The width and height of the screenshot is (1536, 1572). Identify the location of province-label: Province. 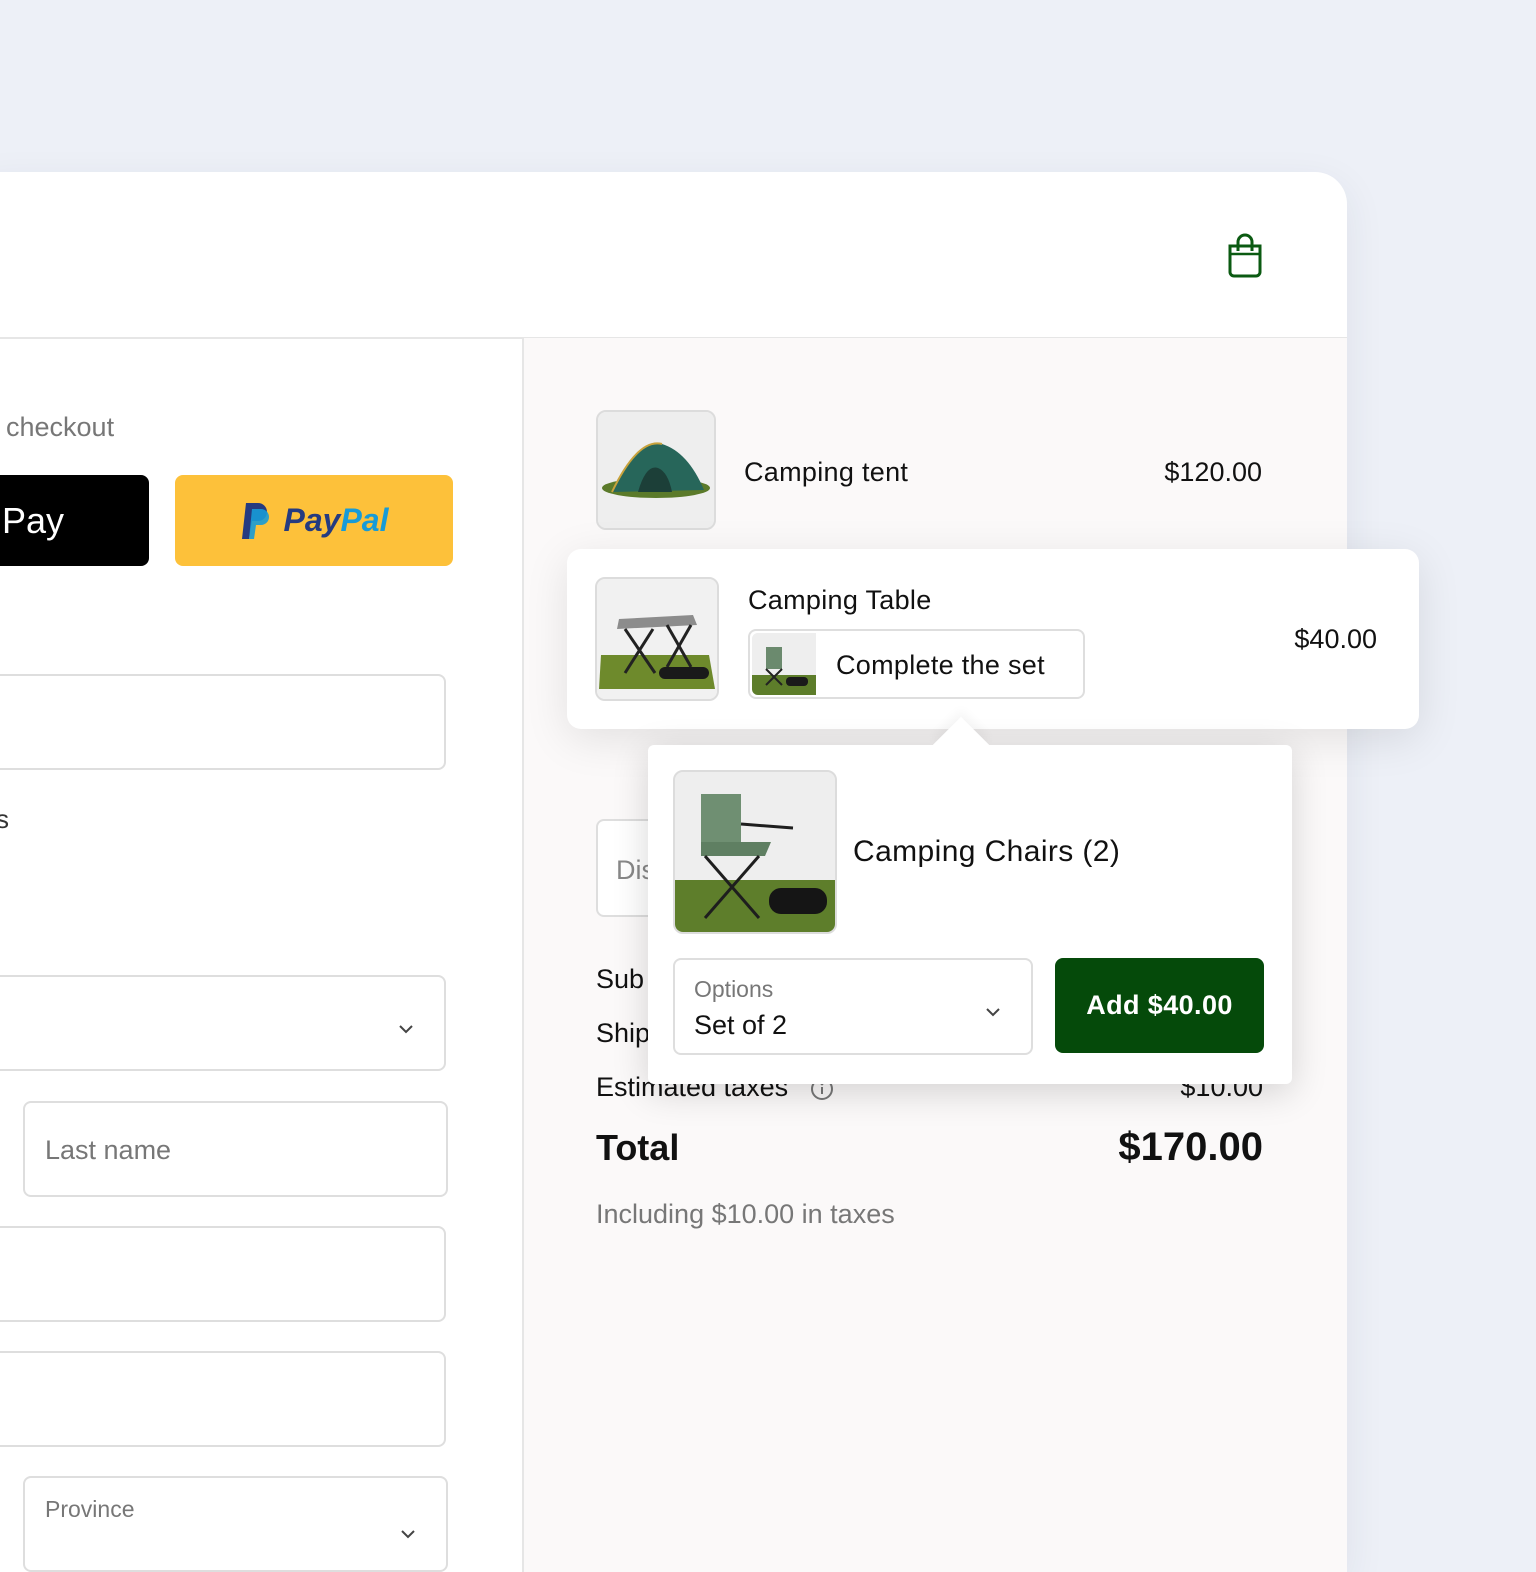
(90, 1509).